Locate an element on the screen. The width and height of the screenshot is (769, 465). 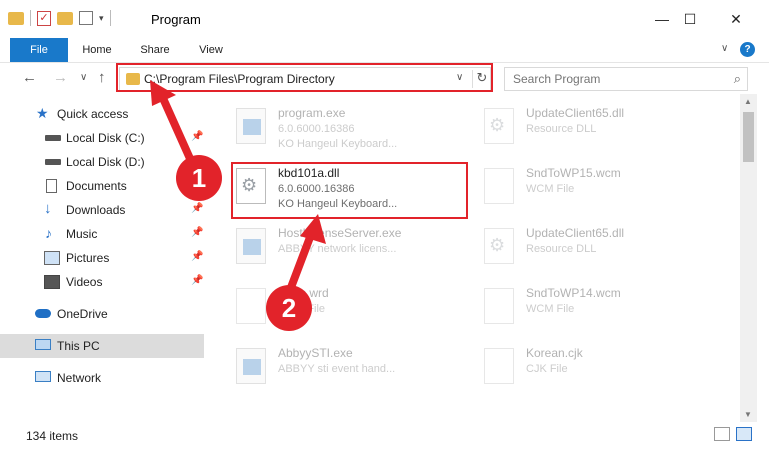
step-two-badge: 2 is located at coordinates (289, 308).